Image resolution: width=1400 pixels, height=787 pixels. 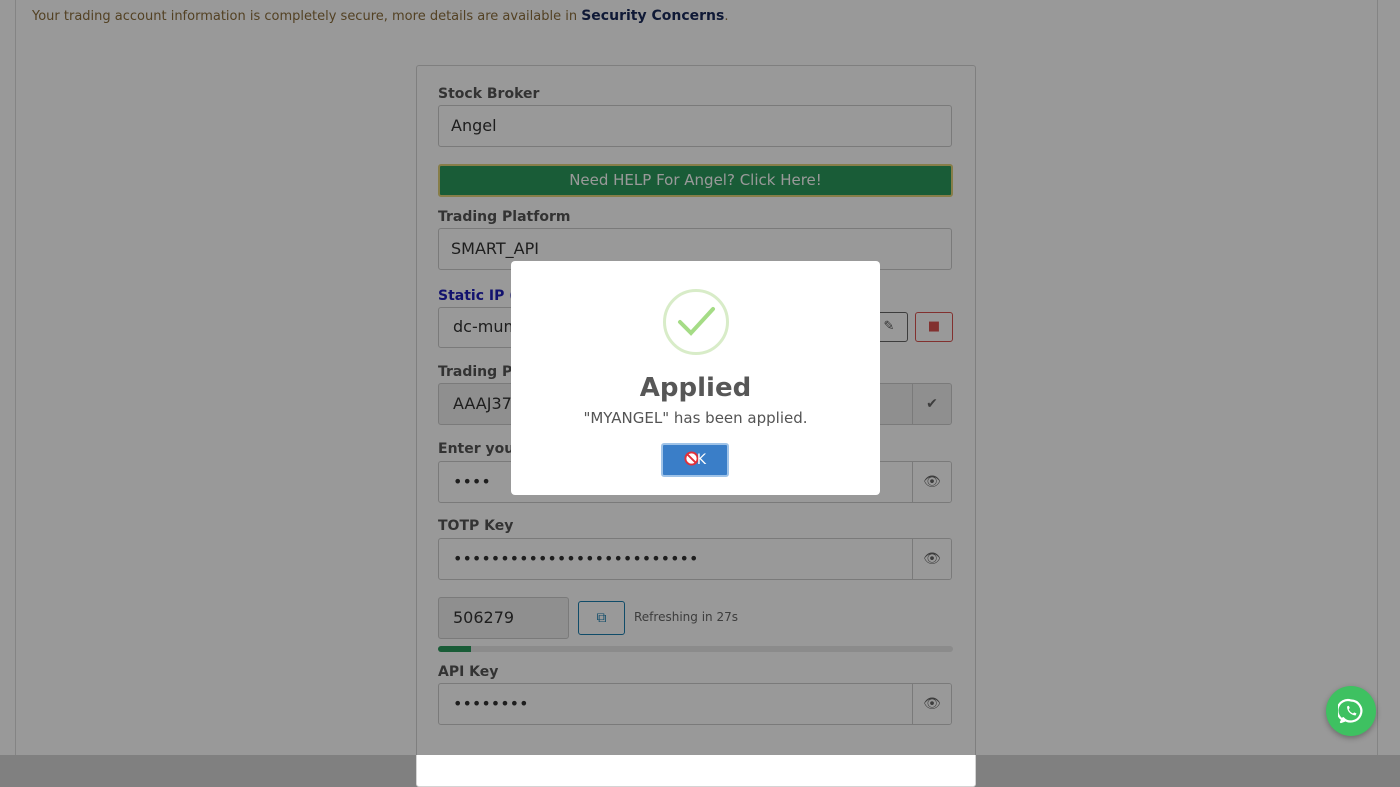 I want to click on ok-button: K, so click(x=695, y=460).